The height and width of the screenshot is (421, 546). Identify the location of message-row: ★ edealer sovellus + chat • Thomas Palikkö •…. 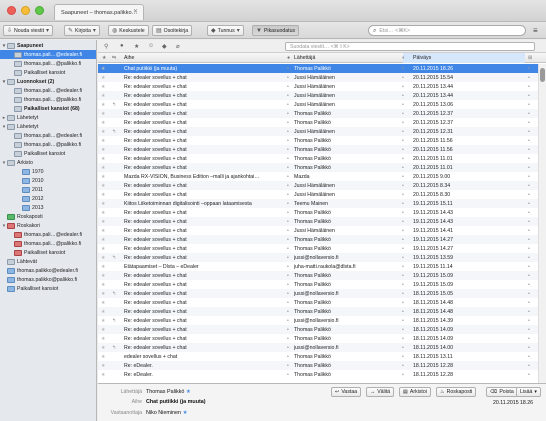
(318, 356).